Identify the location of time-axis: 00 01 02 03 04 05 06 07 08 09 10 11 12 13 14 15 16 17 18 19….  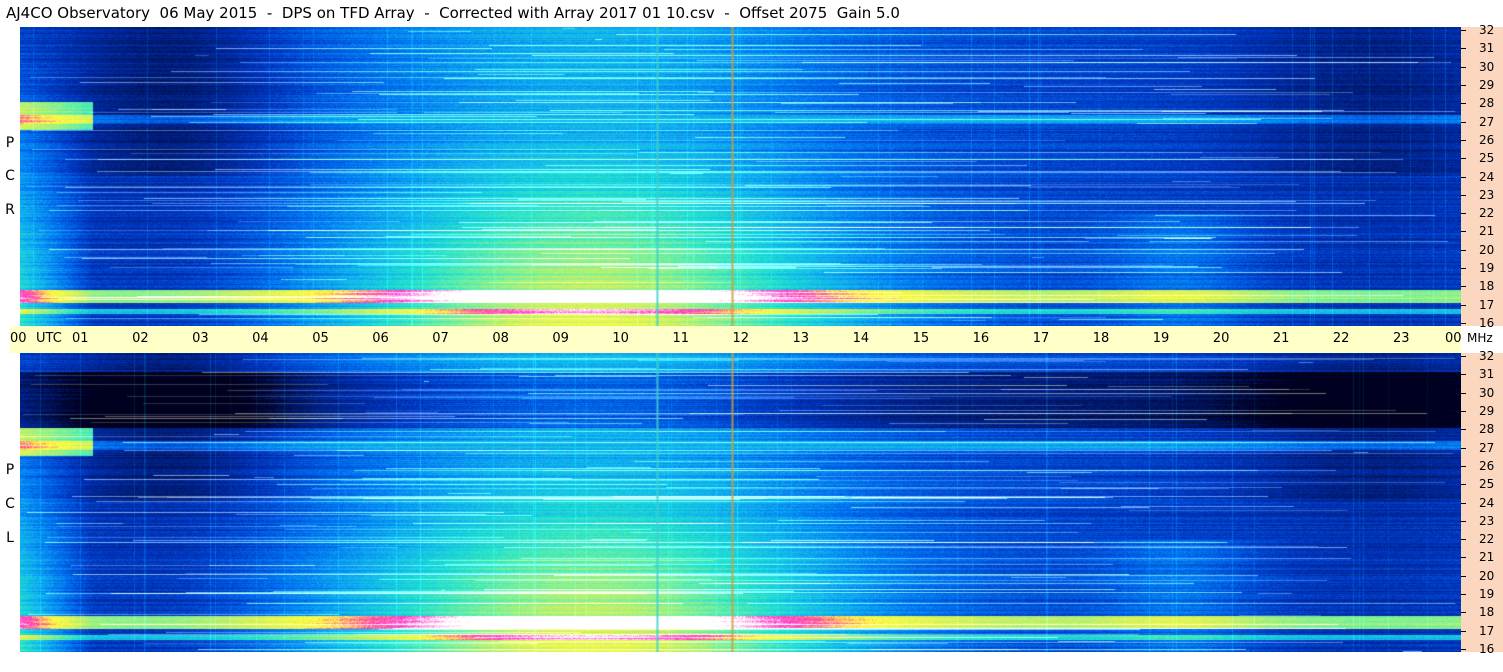
(736, 339).